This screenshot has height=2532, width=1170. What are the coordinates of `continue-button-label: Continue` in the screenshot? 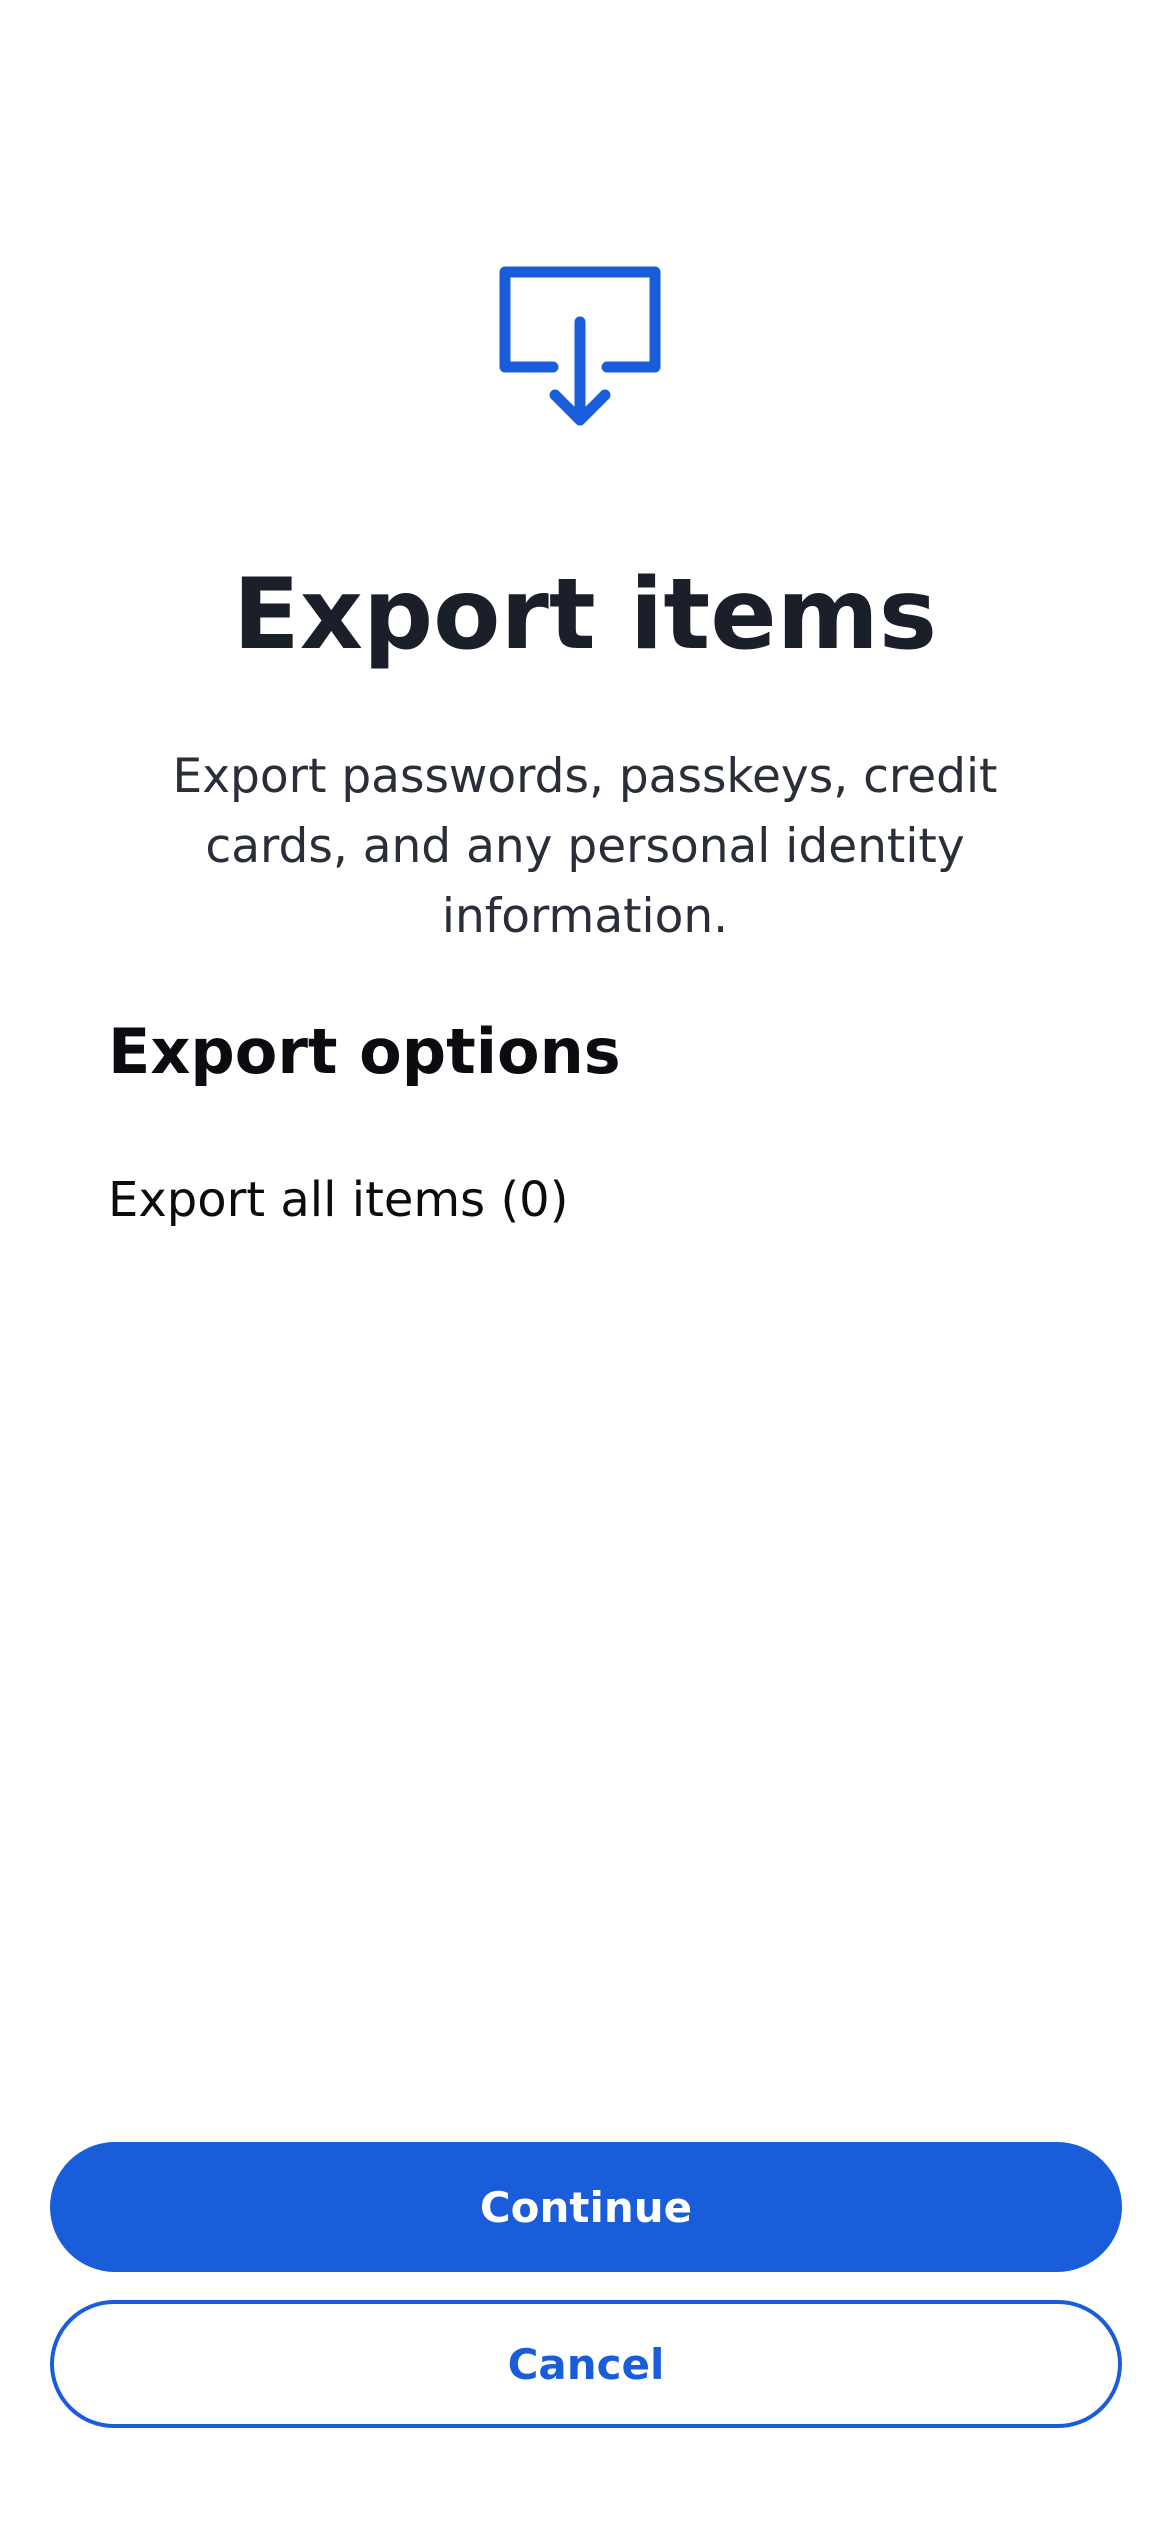 It's located at (586, 2207).